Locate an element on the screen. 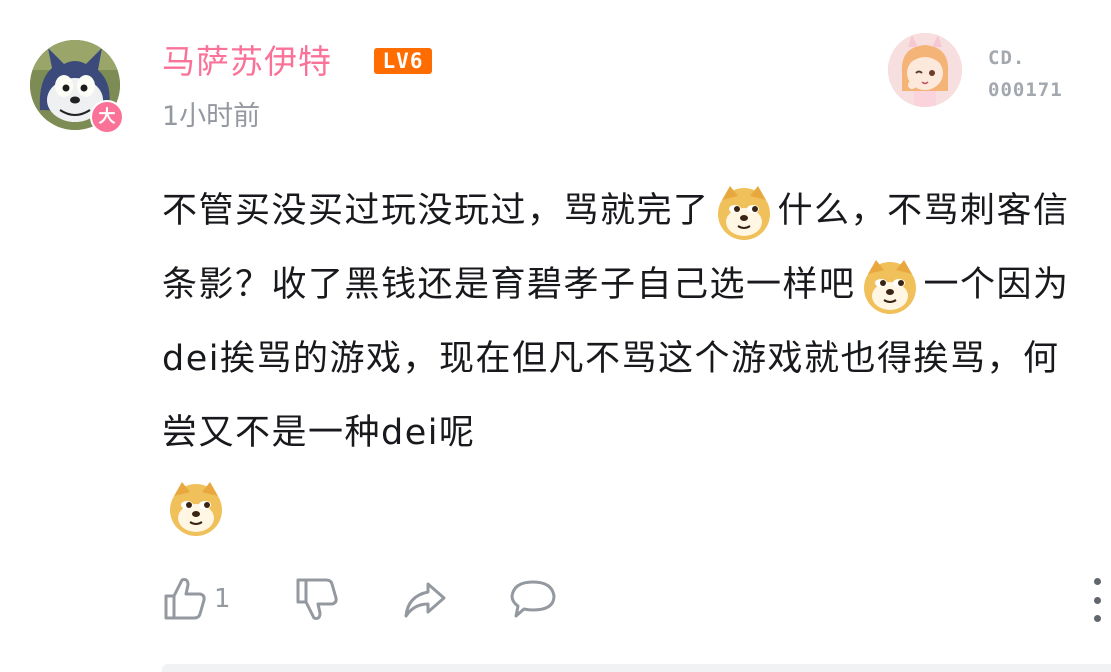  comment-time: 1小时前 is located at coordinates (211, 116).